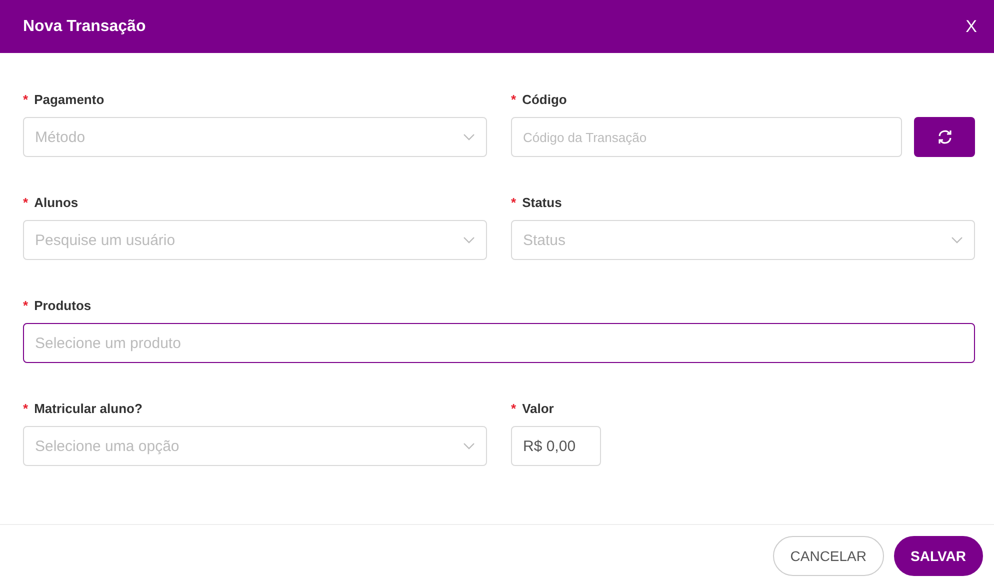  What do you see at coordinates (544, 99) in the screenshot?
I see `field-label: Código` at bounding box center [544, 99].